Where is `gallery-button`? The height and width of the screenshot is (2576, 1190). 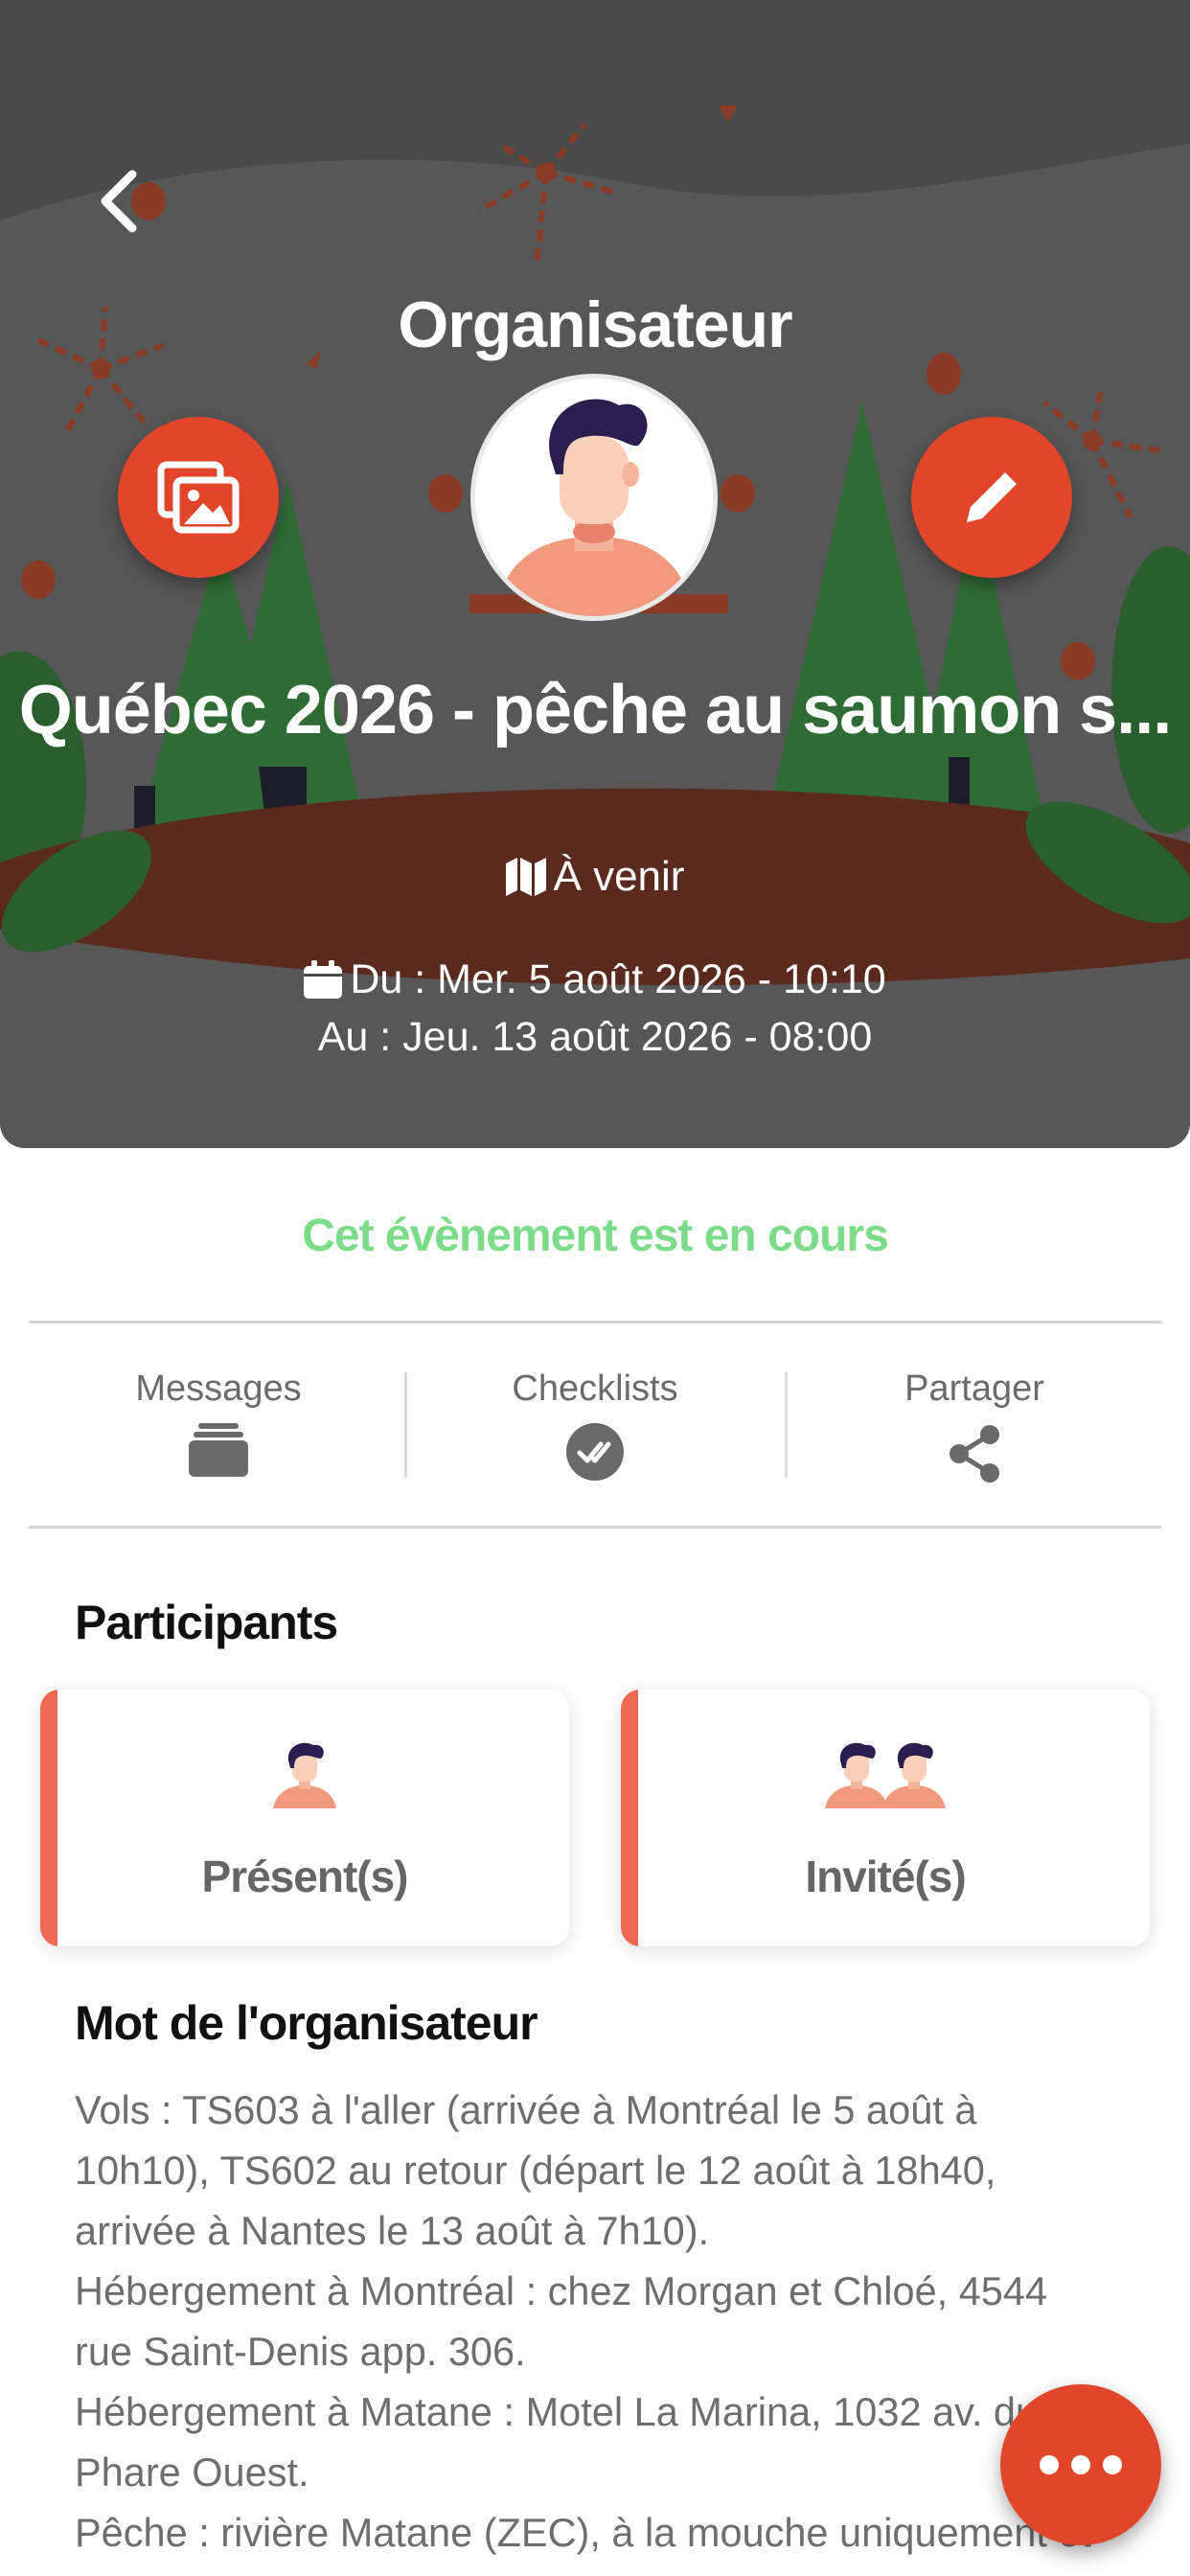 gallery-button is located at coordinates (199, 497).